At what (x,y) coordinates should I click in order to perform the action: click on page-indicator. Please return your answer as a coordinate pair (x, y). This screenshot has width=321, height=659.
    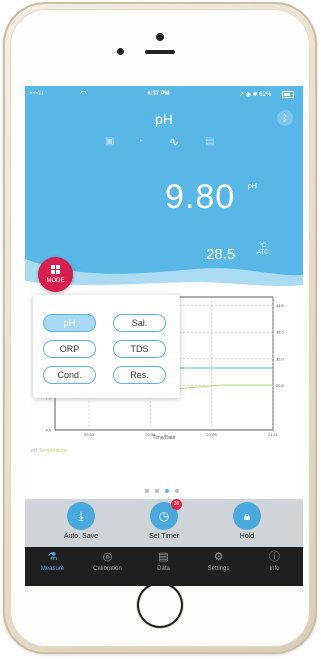
    Looking at the image, I should click on (165, 492).